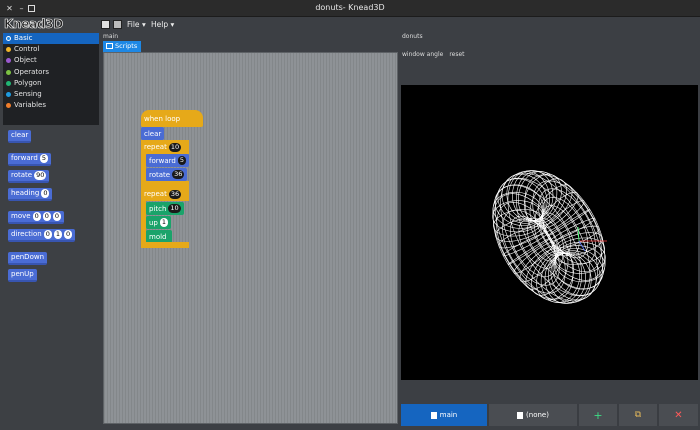 The image size is (700, 430). What do you see at coordinates (153, 222) in the screenshot?
I see `block-label: up` at bounding box center [153, 222].